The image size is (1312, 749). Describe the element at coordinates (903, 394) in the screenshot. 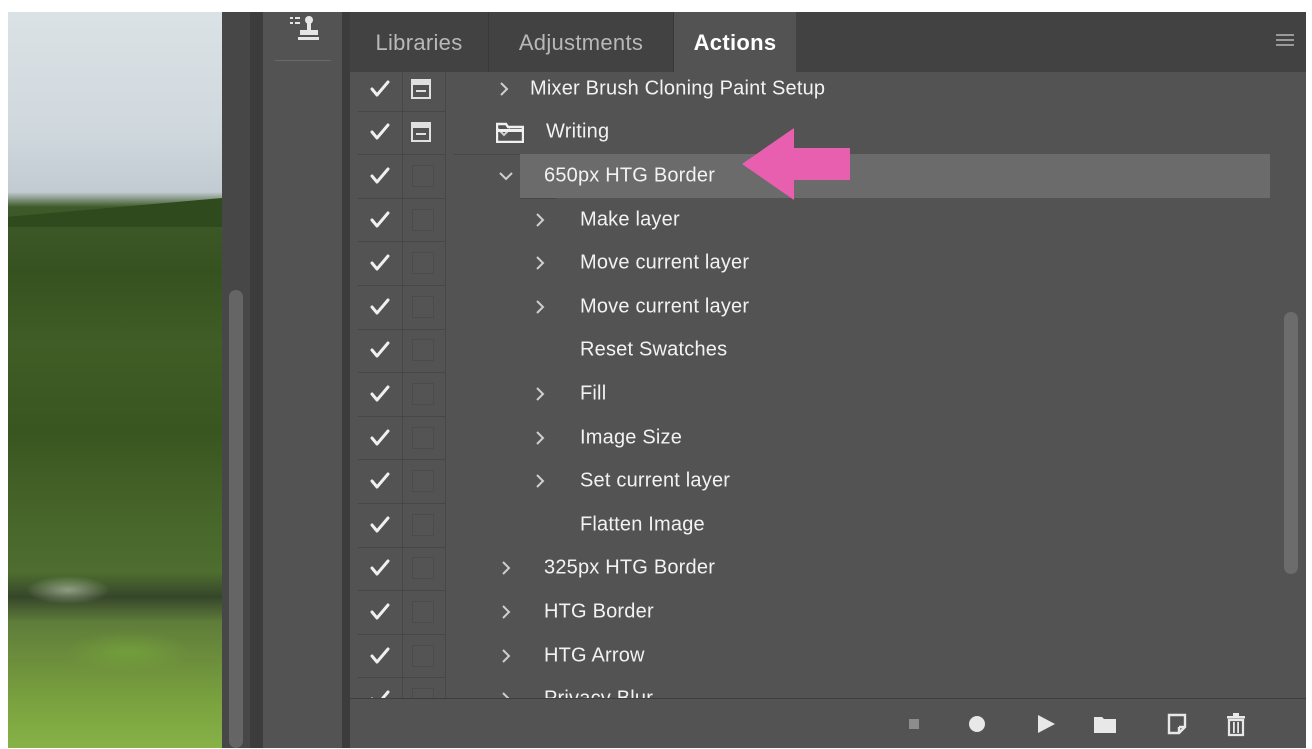

I see `action-name-cell: Fill` at that location.